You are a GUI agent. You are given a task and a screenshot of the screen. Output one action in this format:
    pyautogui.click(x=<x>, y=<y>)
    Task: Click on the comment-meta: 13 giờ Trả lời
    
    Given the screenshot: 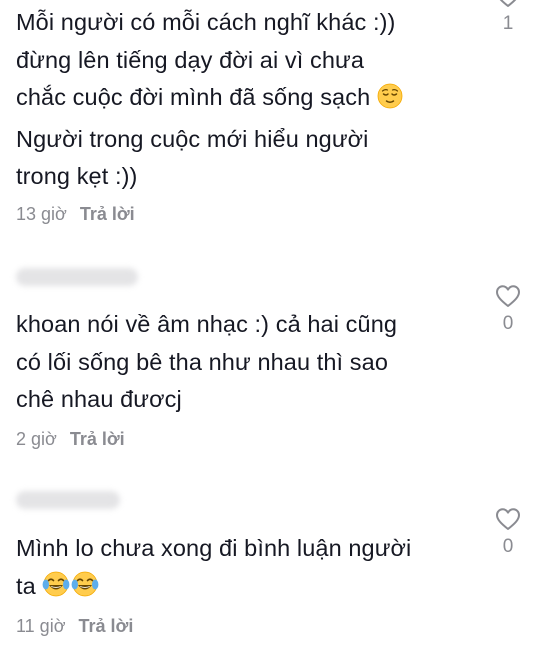 What is the action you would take?
    pyautogui.click(x=75, y=214)
    